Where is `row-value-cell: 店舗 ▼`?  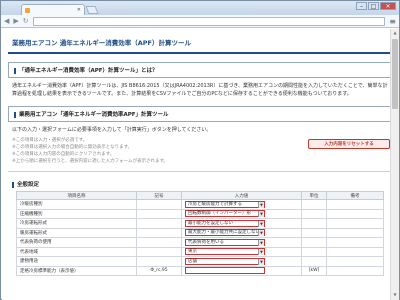 row-value-cell: 店舗 ▼ is located at coordinates (241, 261).